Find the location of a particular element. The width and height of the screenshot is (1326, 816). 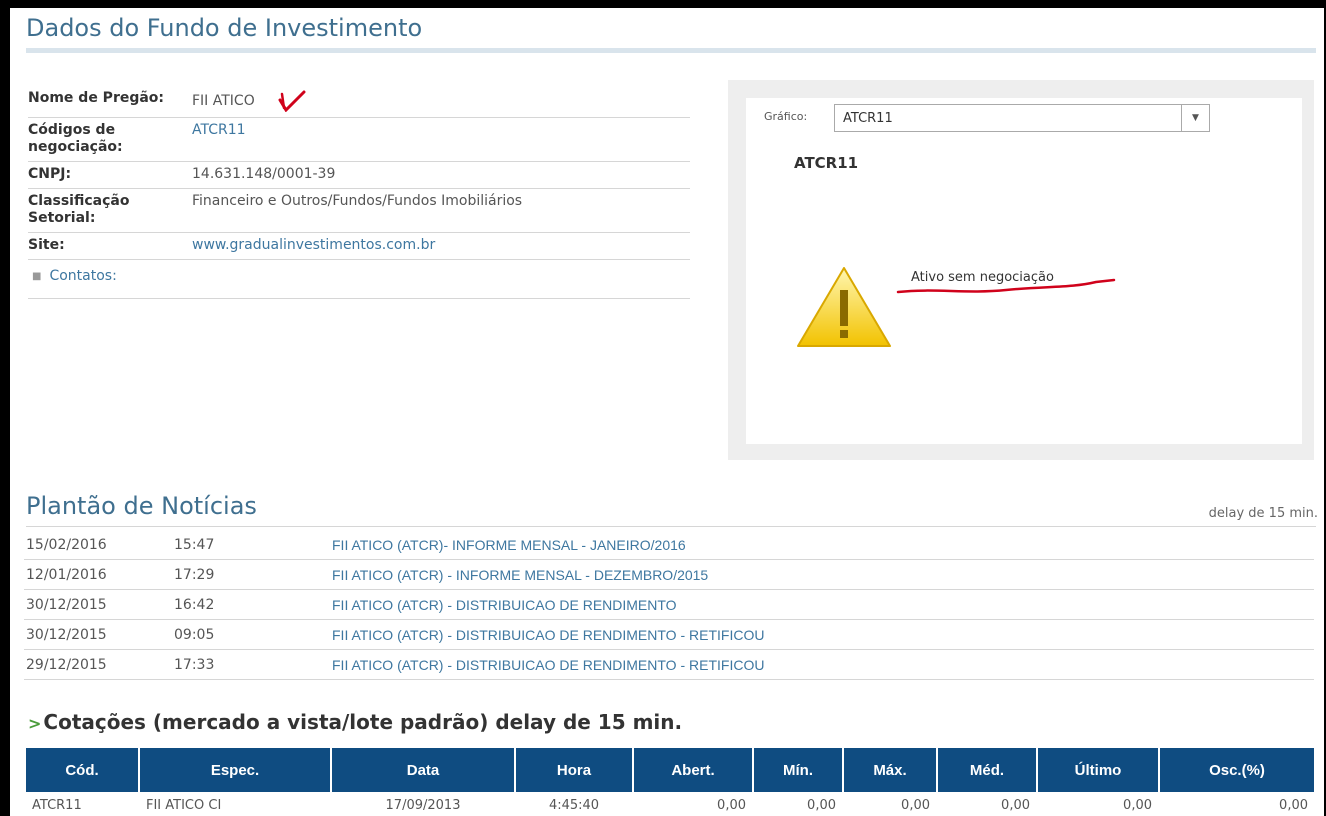

cell-osc: 0,00 is located at coordinates (1237, 804).